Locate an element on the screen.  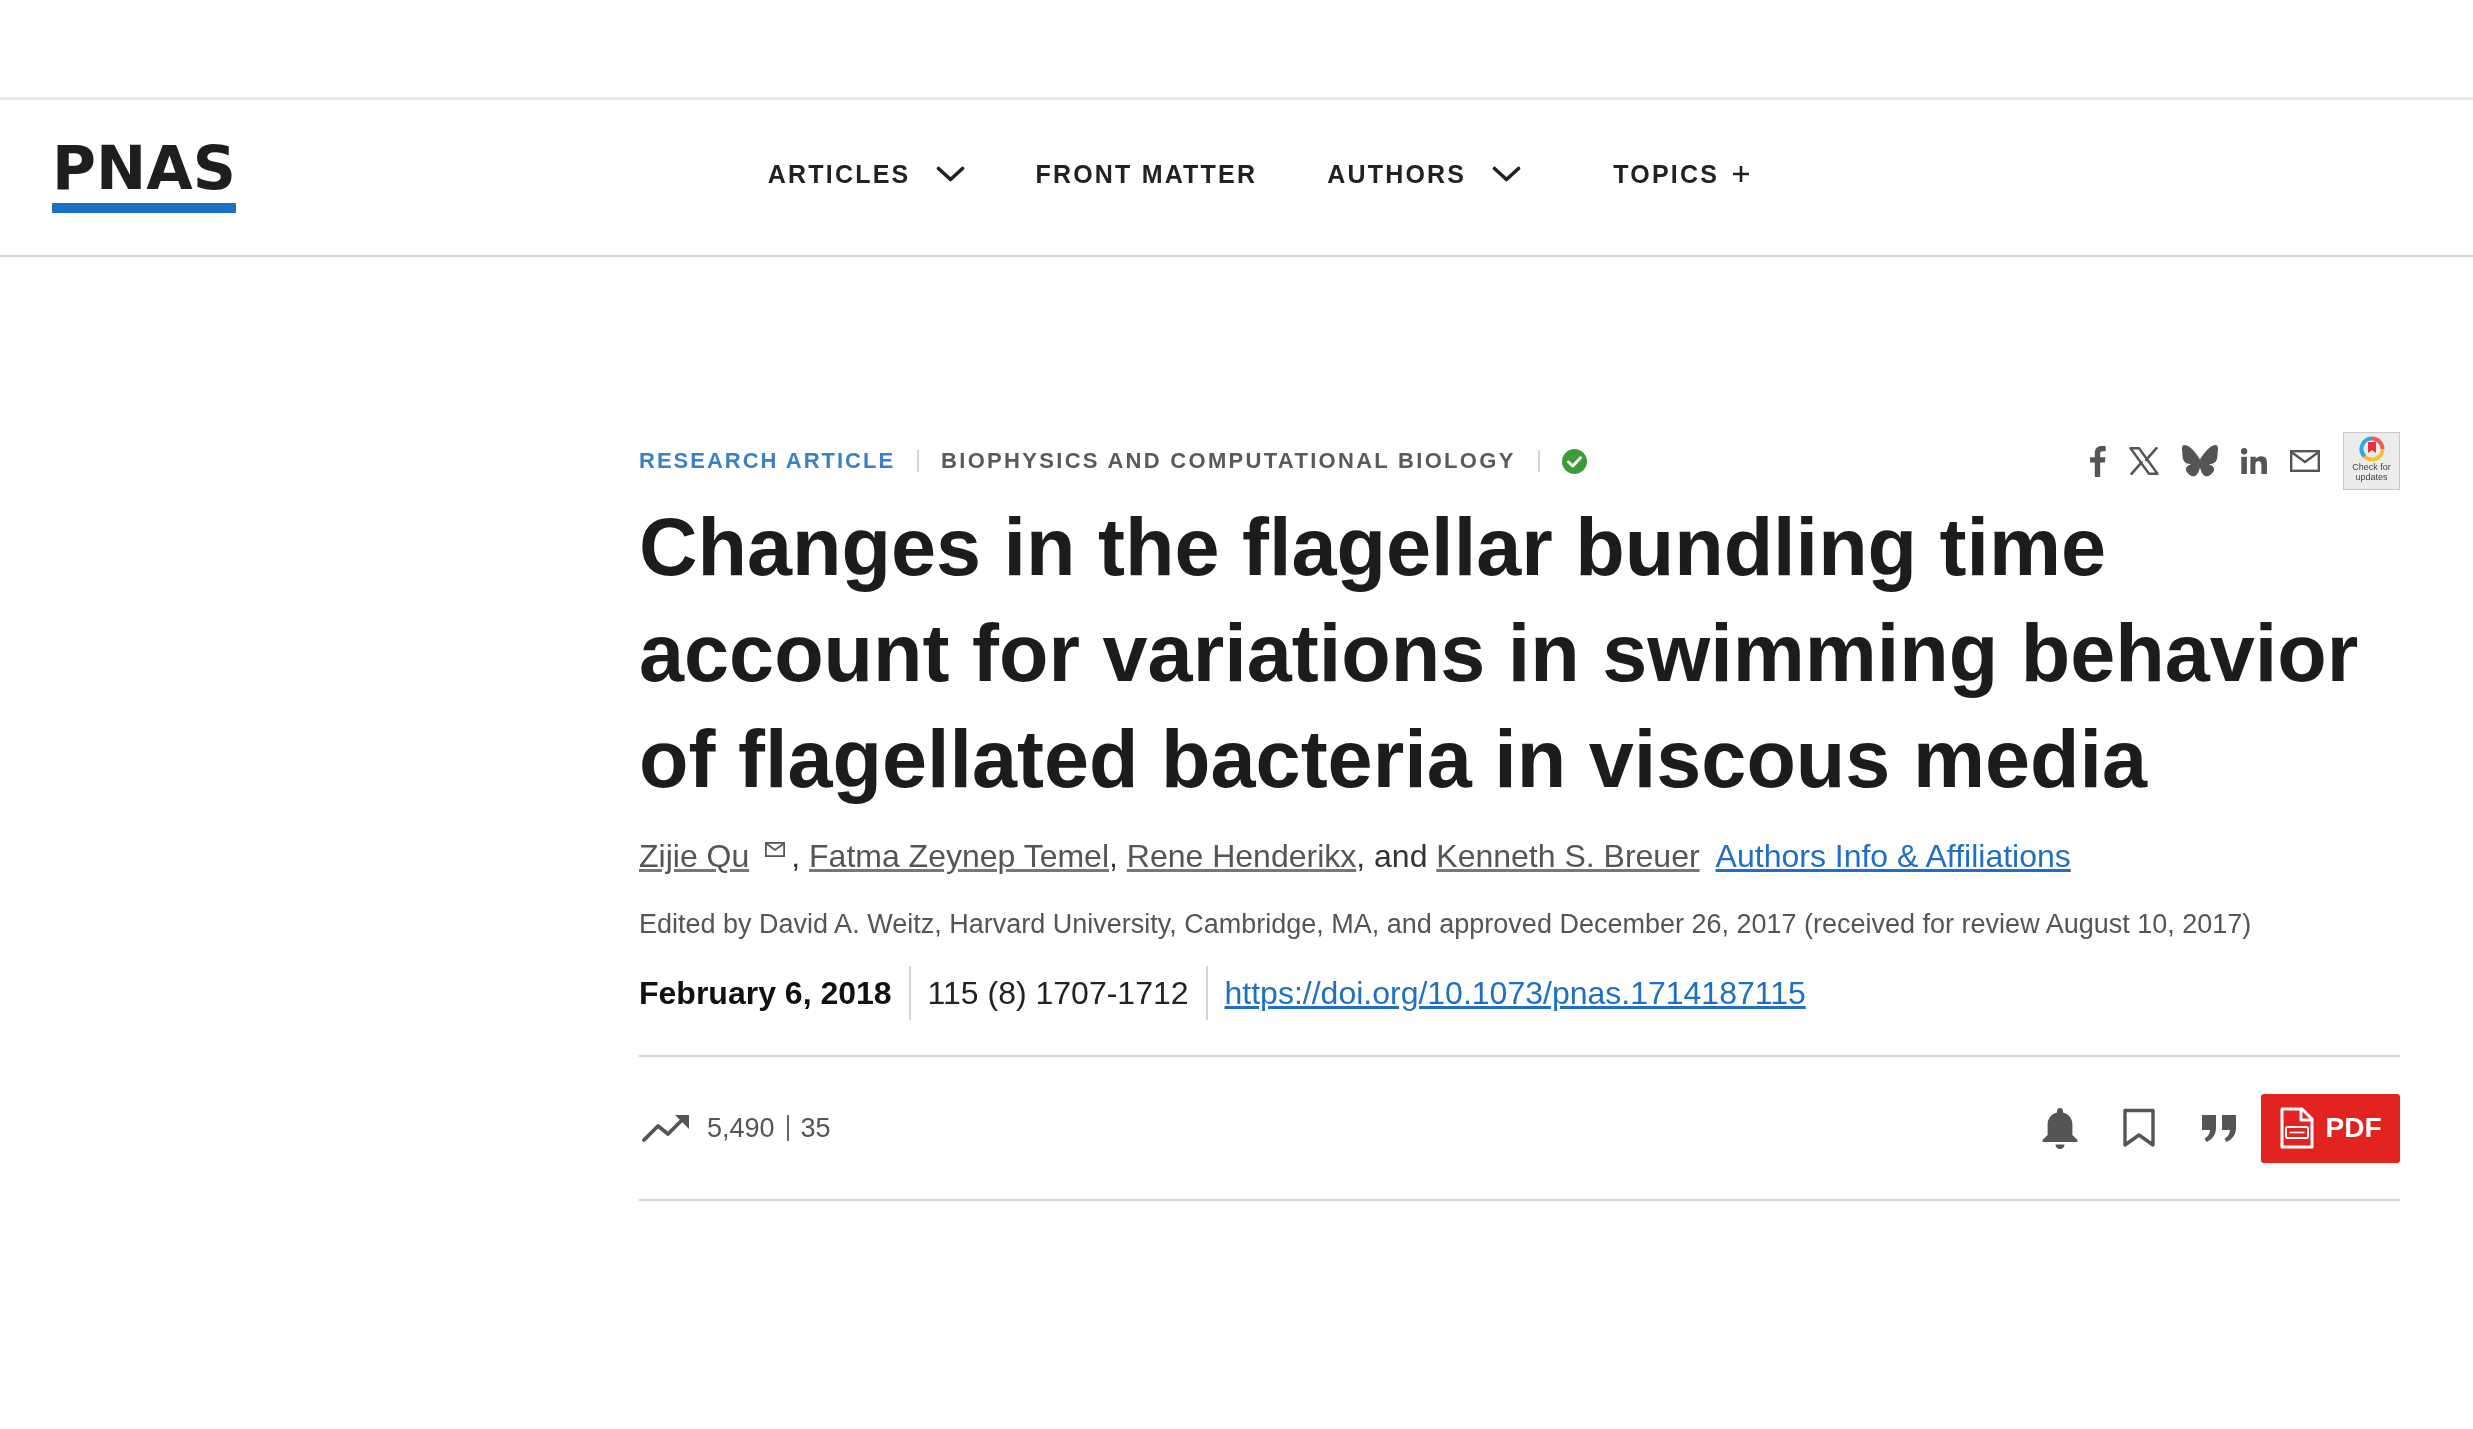
nav-link: AUTHORS is located at coordinates (1424, 173).